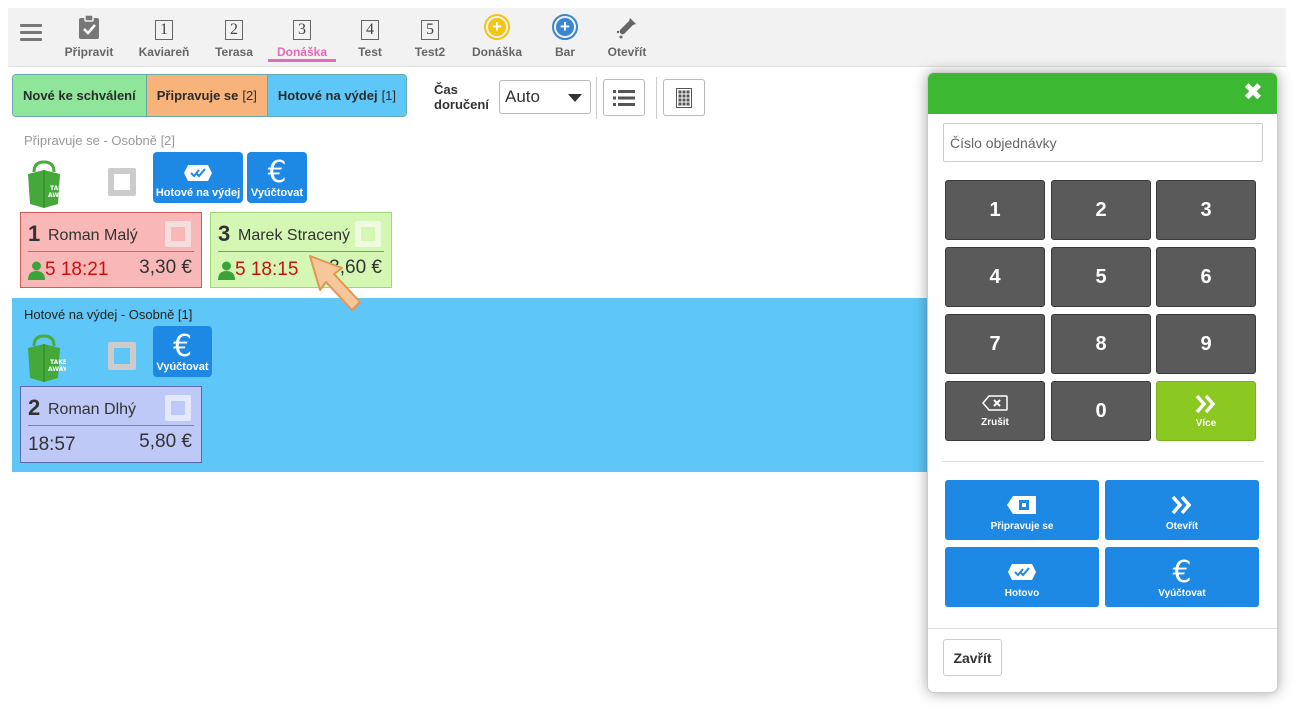 The image size is (1294, 720). What do you see at coordinates (226, 270) in the screenshot?
I see `person-icon` at bounding box center [226, 270].